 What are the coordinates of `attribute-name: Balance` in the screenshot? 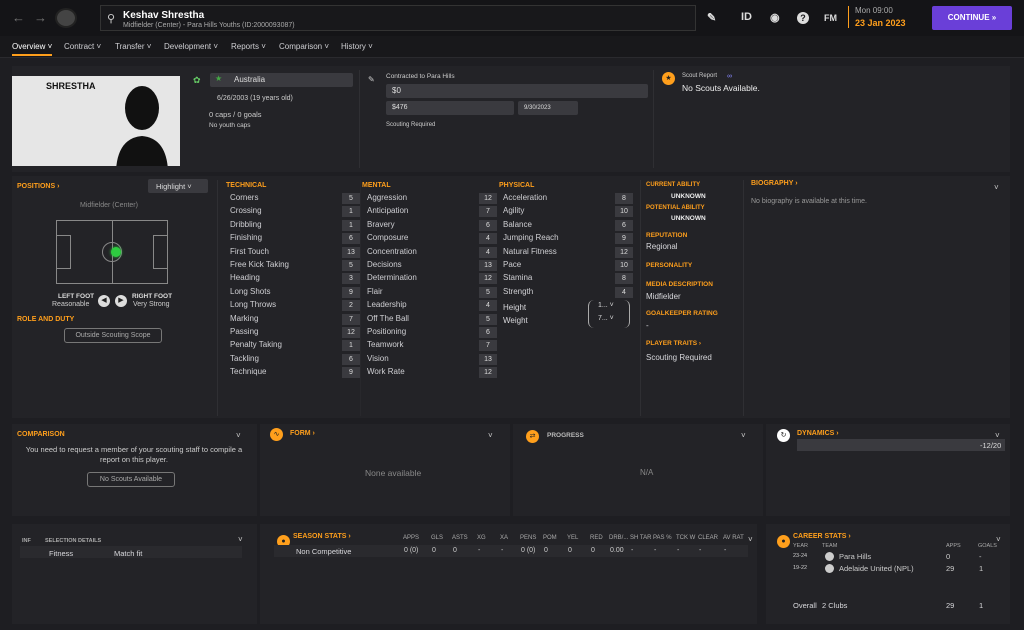 It's located at (517, 224).